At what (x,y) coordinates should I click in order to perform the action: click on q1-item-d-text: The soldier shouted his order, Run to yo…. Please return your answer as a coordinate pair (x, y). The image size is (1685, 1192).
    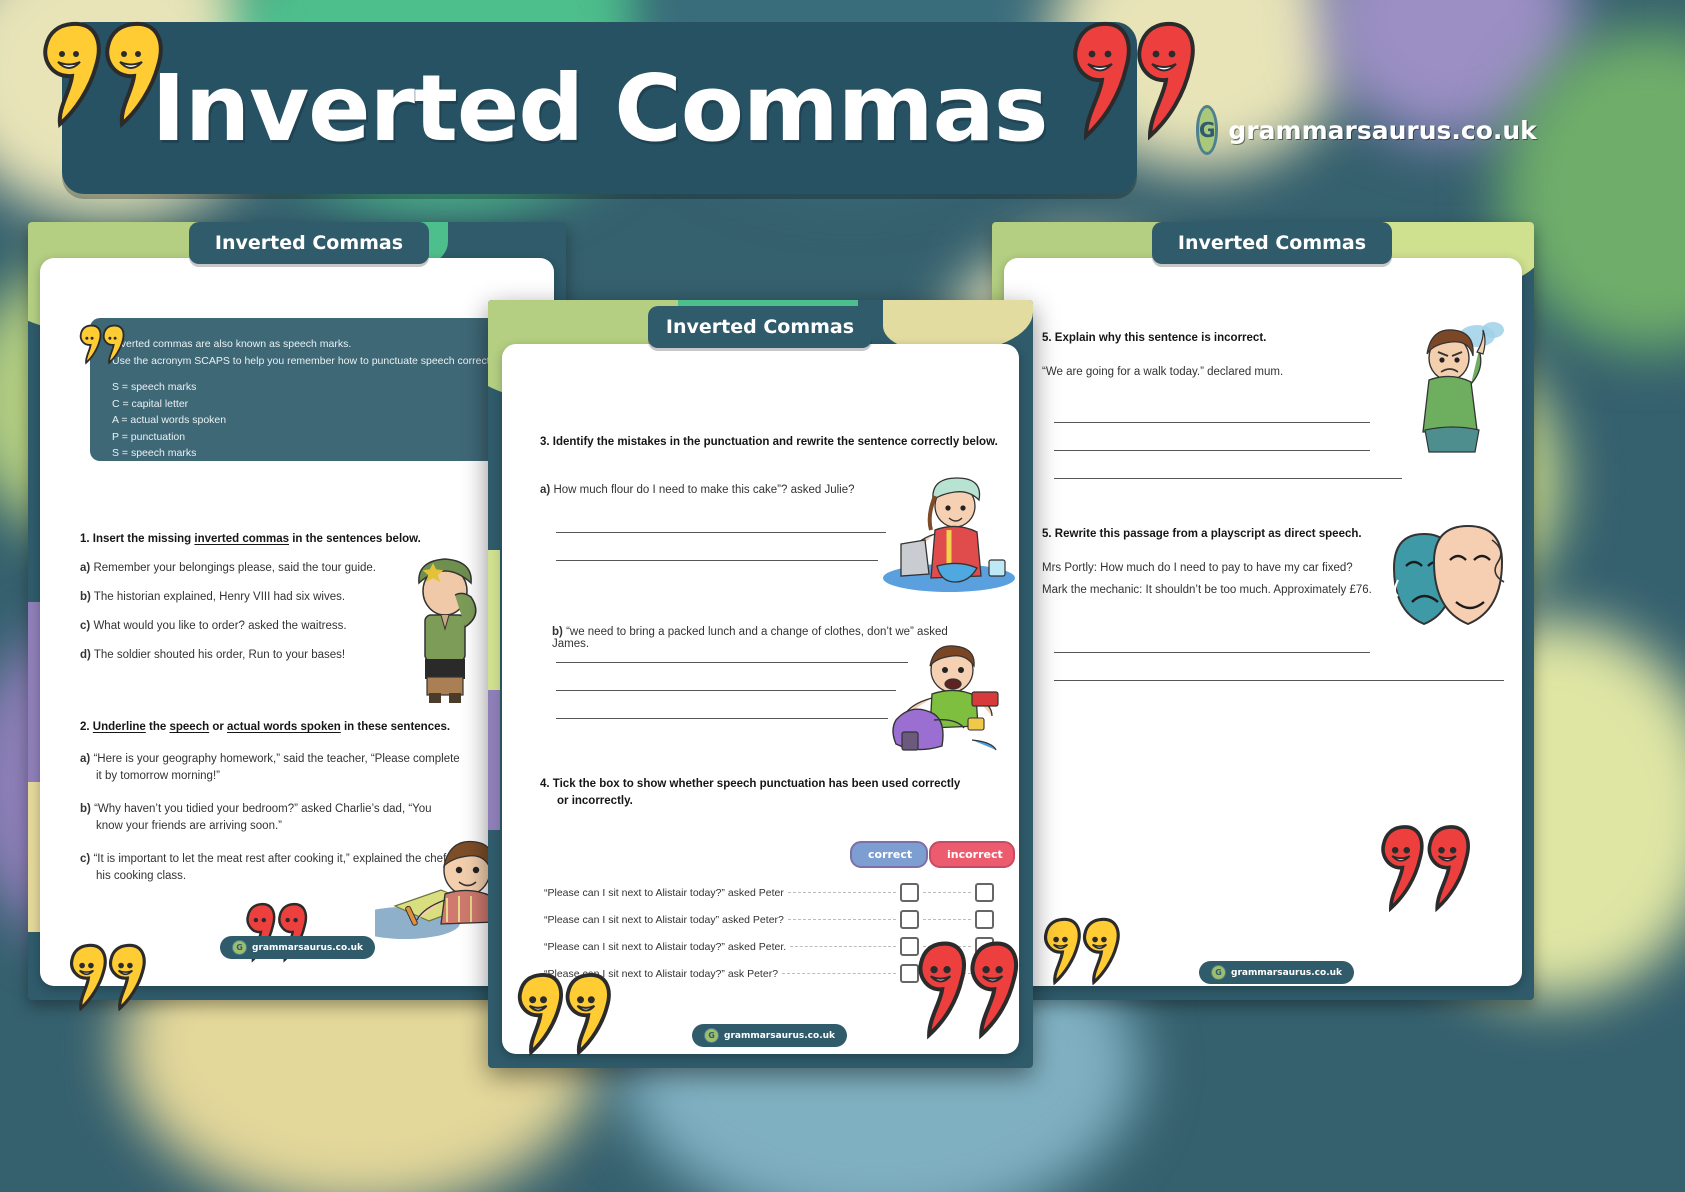
    Looking at the image, I should click on (219, 655).